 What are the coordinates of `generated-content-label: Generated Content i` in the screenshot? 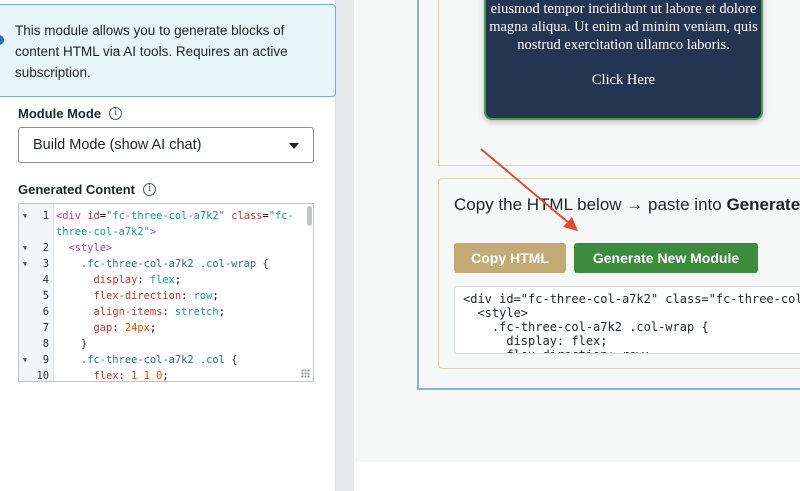 It's located at (87, 189).